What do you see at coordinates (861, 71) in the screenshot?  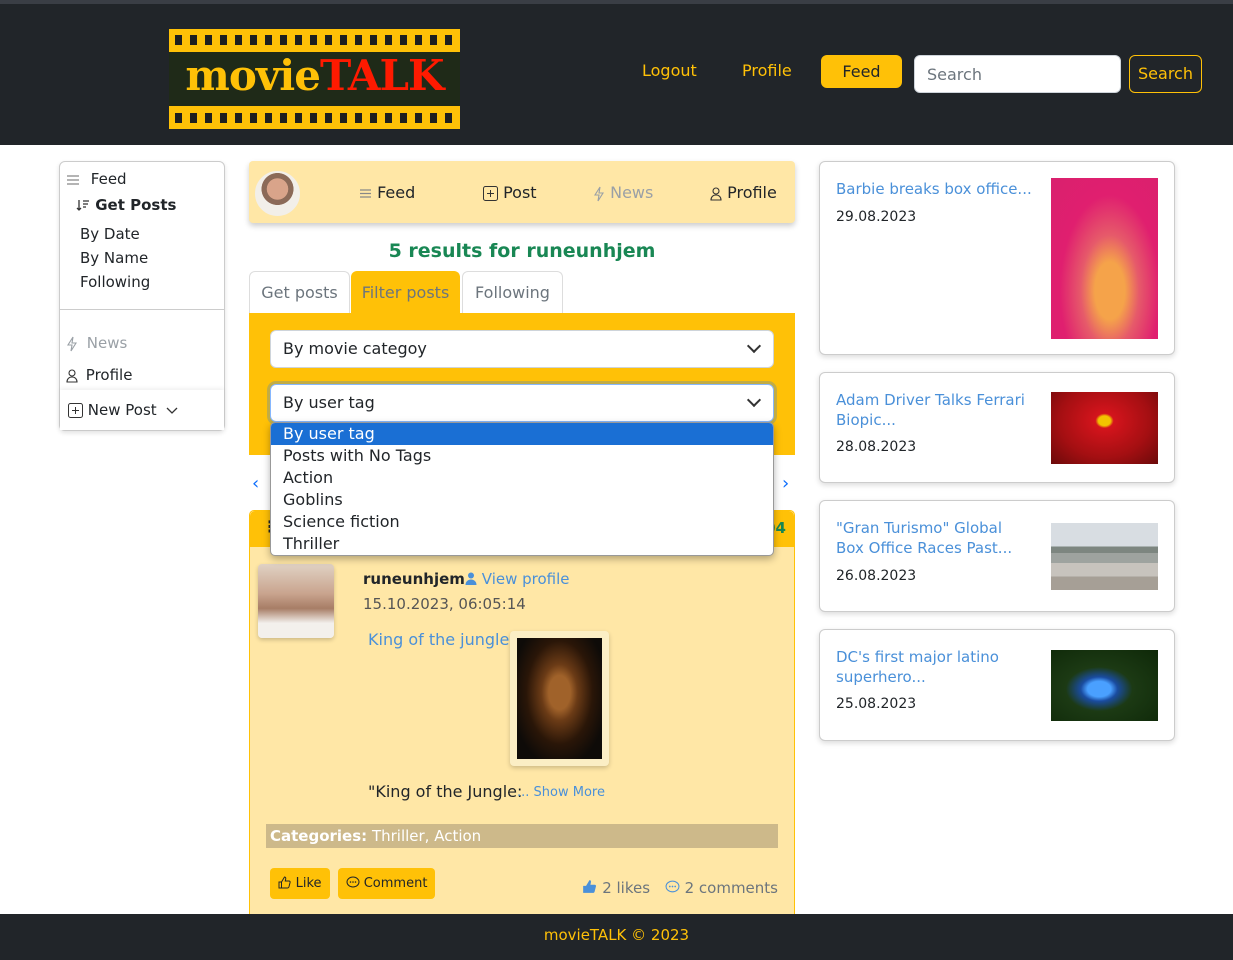 I see `nav-feed-button: Feed` at bounding box center [861, 71].